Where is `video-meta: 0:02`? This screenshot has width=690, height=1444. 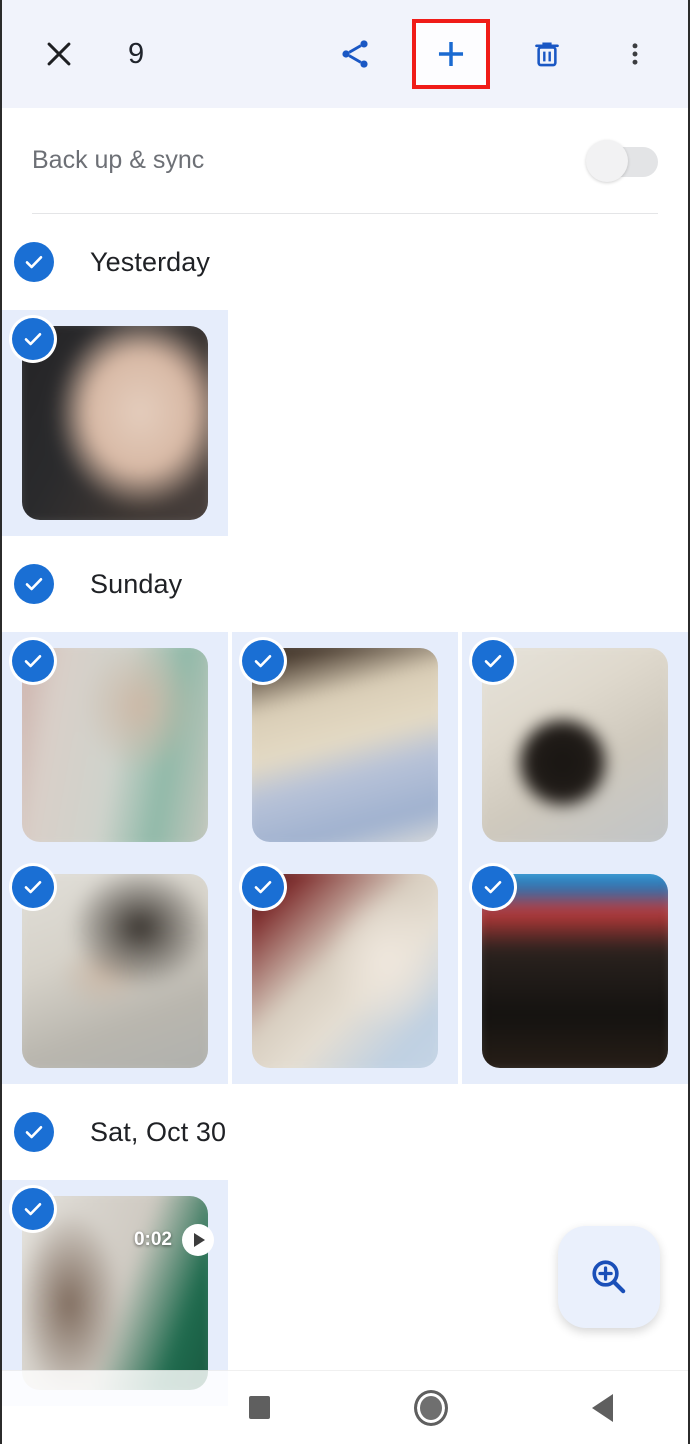
video-meta: 0:02 is located at coordinates (174, 1240).